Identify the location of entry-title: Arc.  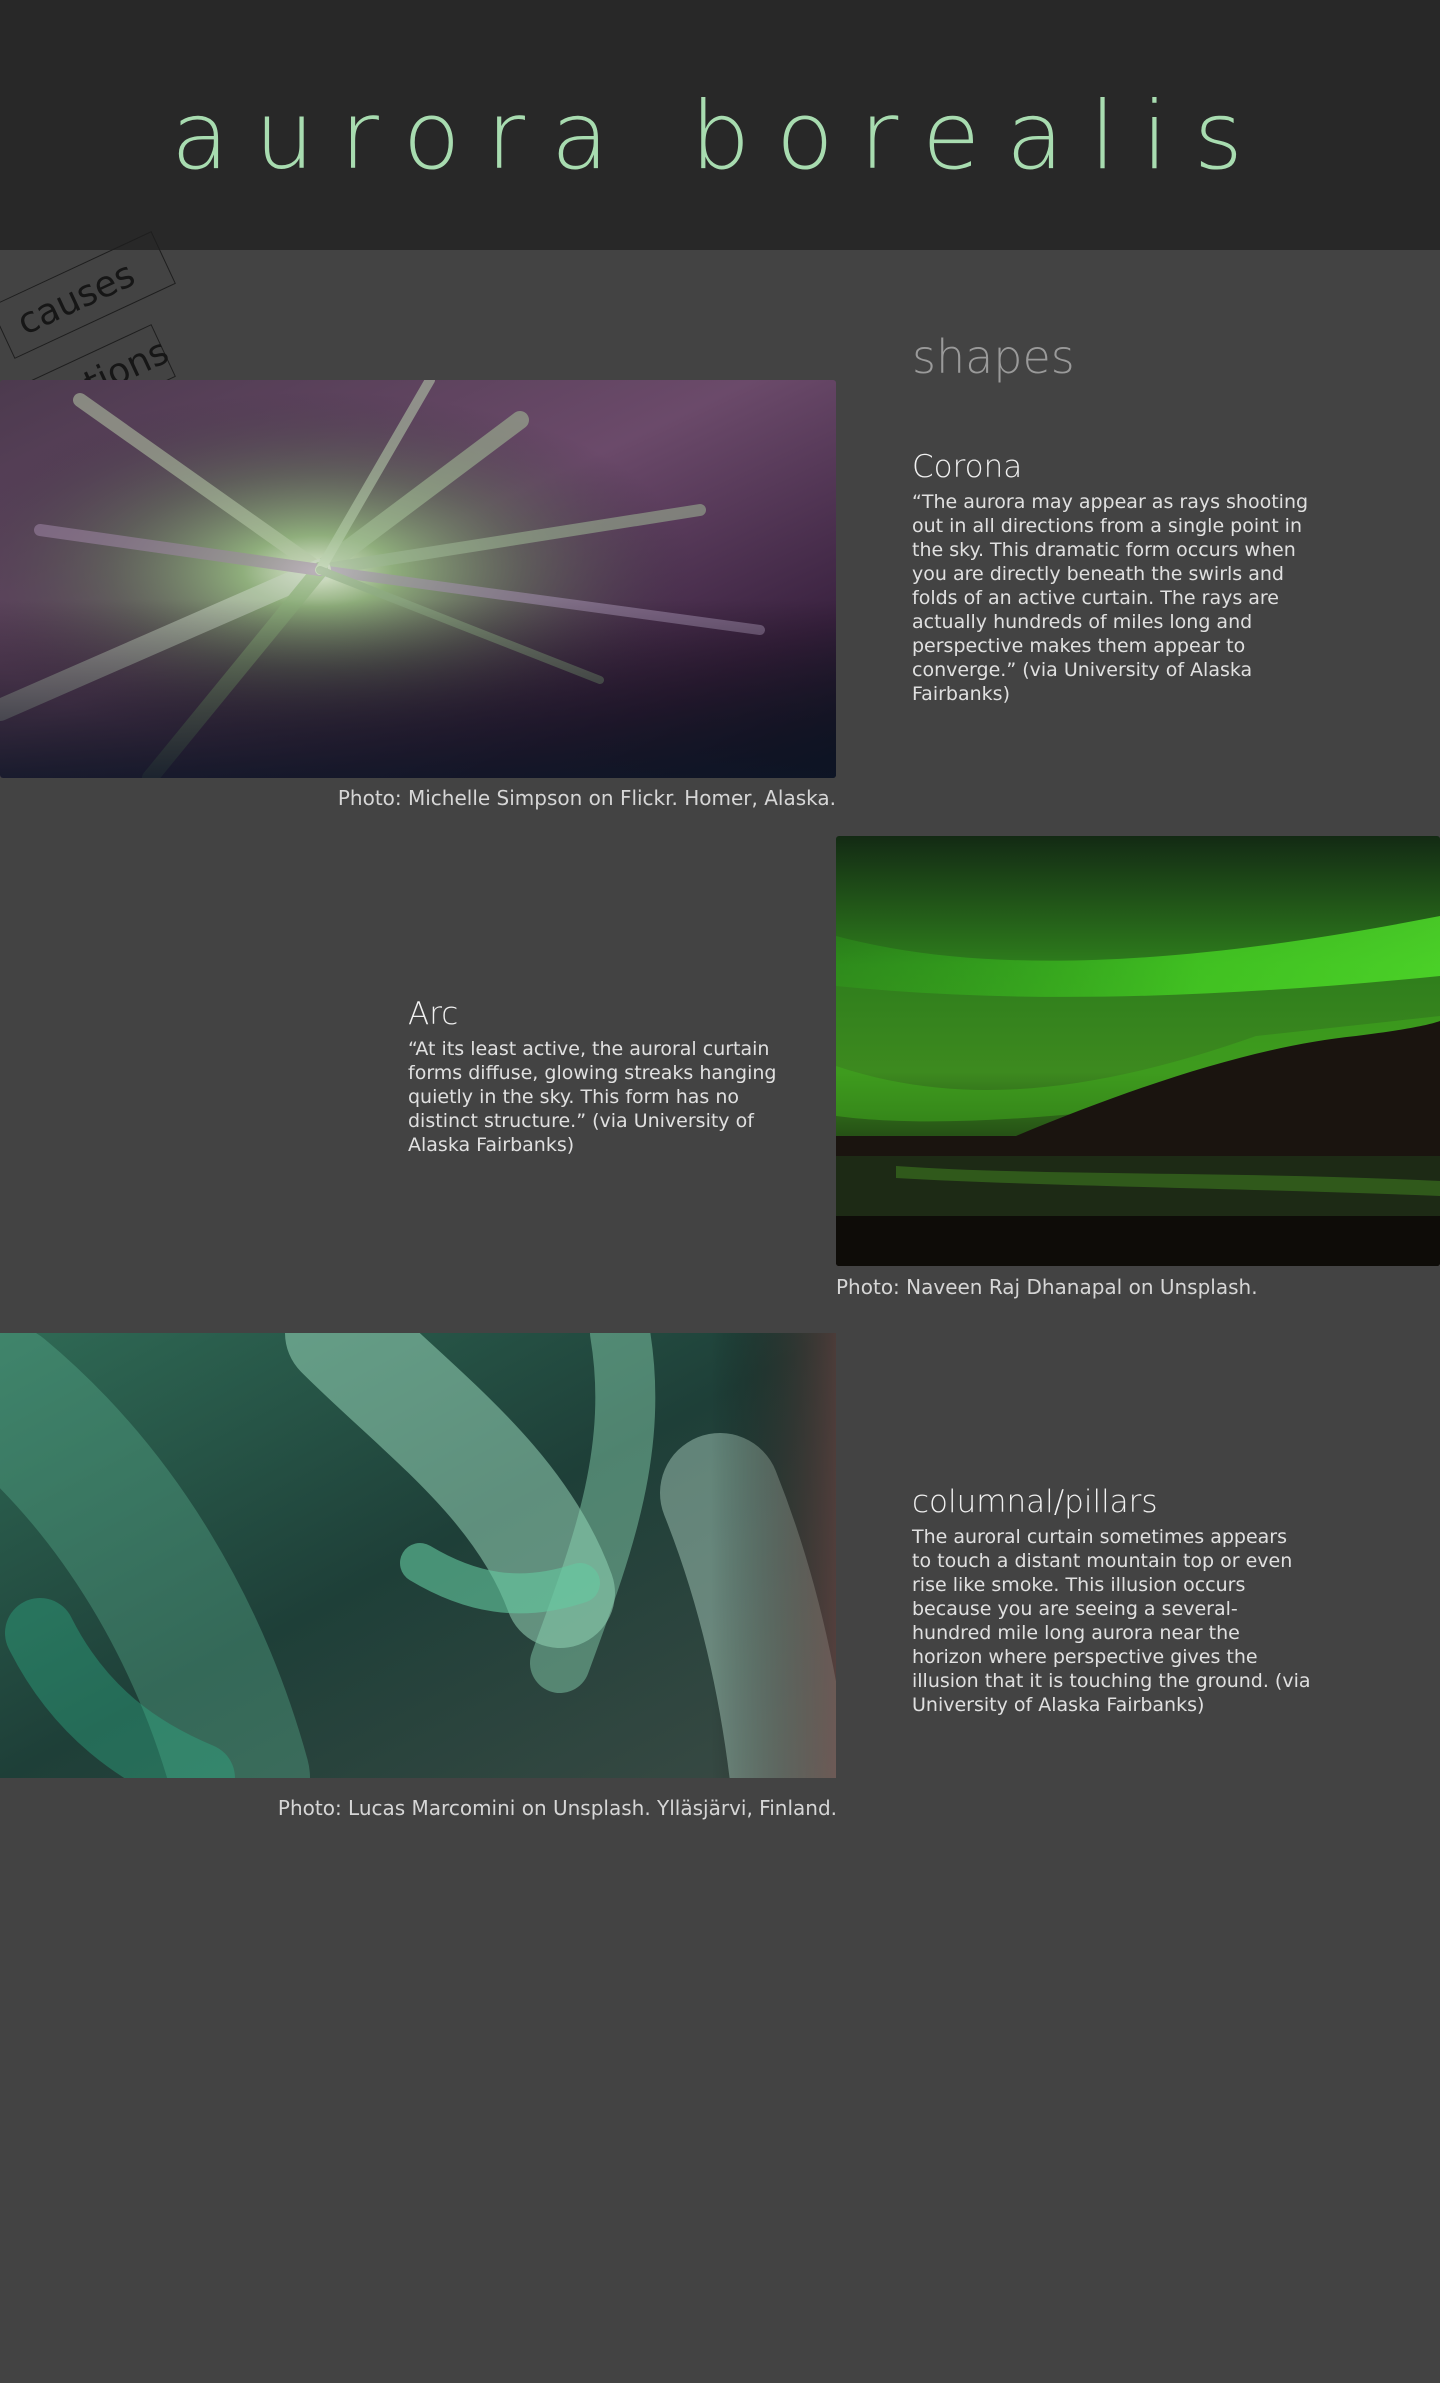
(433, 1014).